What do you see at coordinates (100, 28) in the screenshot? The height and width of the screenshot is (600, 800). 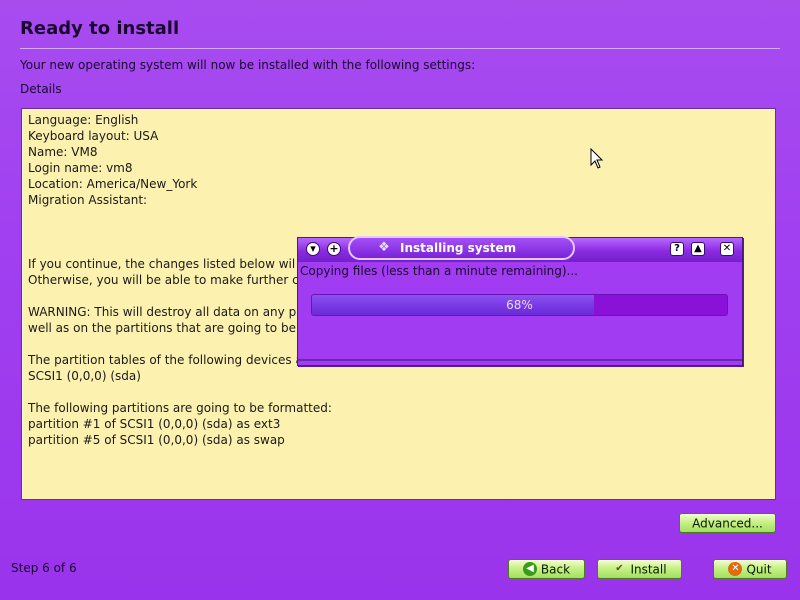 I see `page-title: Ready to install` at bounding box center [100, 28].